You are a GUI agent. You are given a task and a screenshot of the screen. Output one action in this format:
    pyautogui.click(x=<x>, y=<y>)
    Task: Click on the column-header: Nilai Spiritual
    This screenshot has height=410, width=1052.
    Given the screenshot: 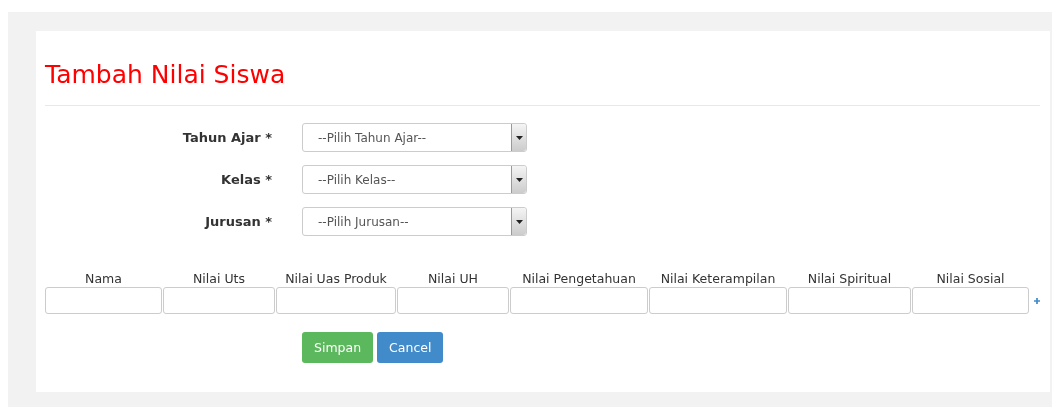 What is the action you would take?
    pyautogui.click(x=849, y=278)
    